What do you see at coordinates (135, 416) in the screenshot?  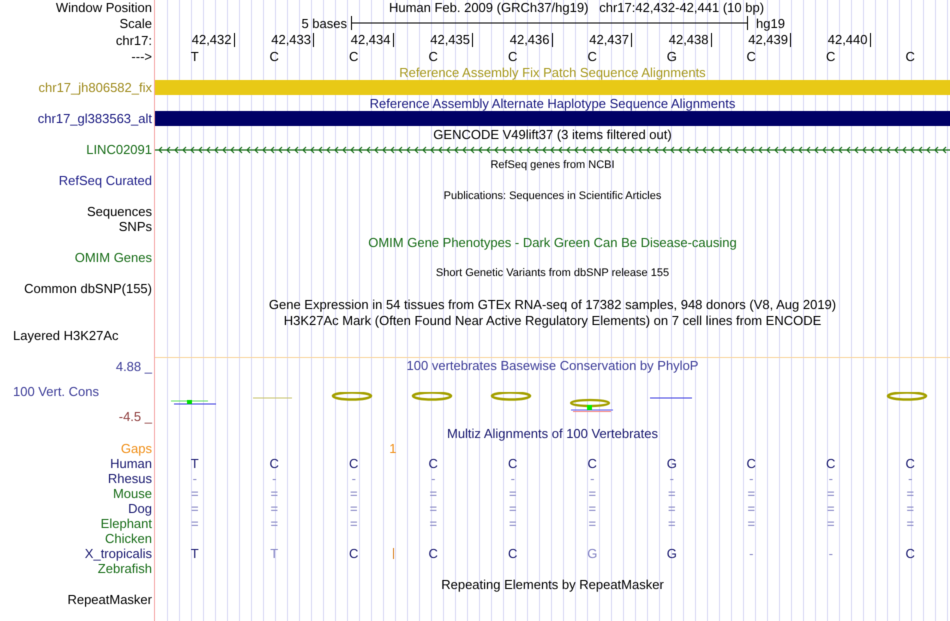 I see `axis-min-label: -4.5 _` at bounding box center [135, 416].